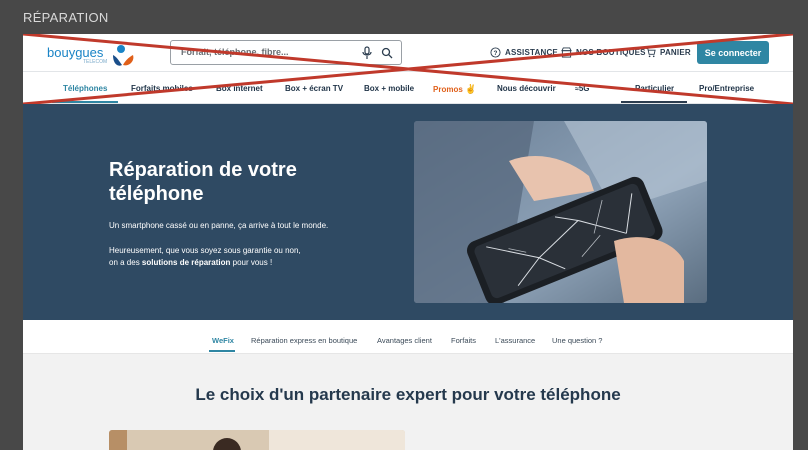 The height and width of the screenshot is (450, 808). What do you see at coordinates (239, 88) in the screenshot?
I see `nav-item-box-internet: Box internet` at bounding box center [239, 88].